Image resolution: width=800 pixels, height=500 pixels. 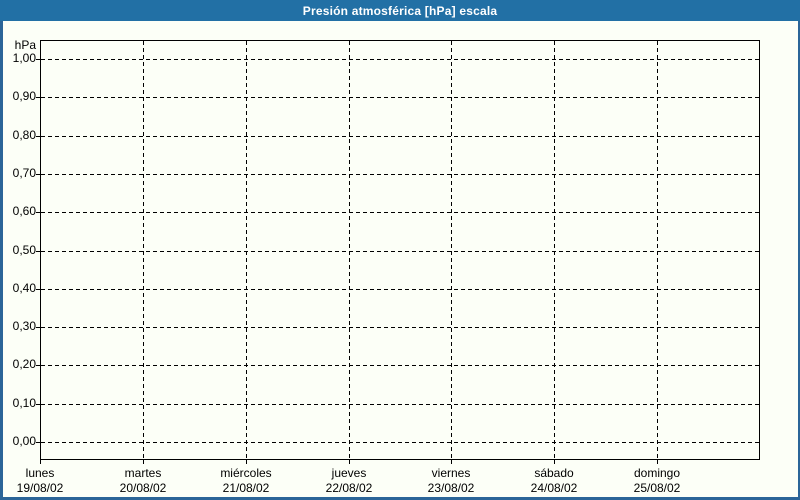 I want to click on x-tick-label: domingo 25/08/02, so click(x=657, y=481).